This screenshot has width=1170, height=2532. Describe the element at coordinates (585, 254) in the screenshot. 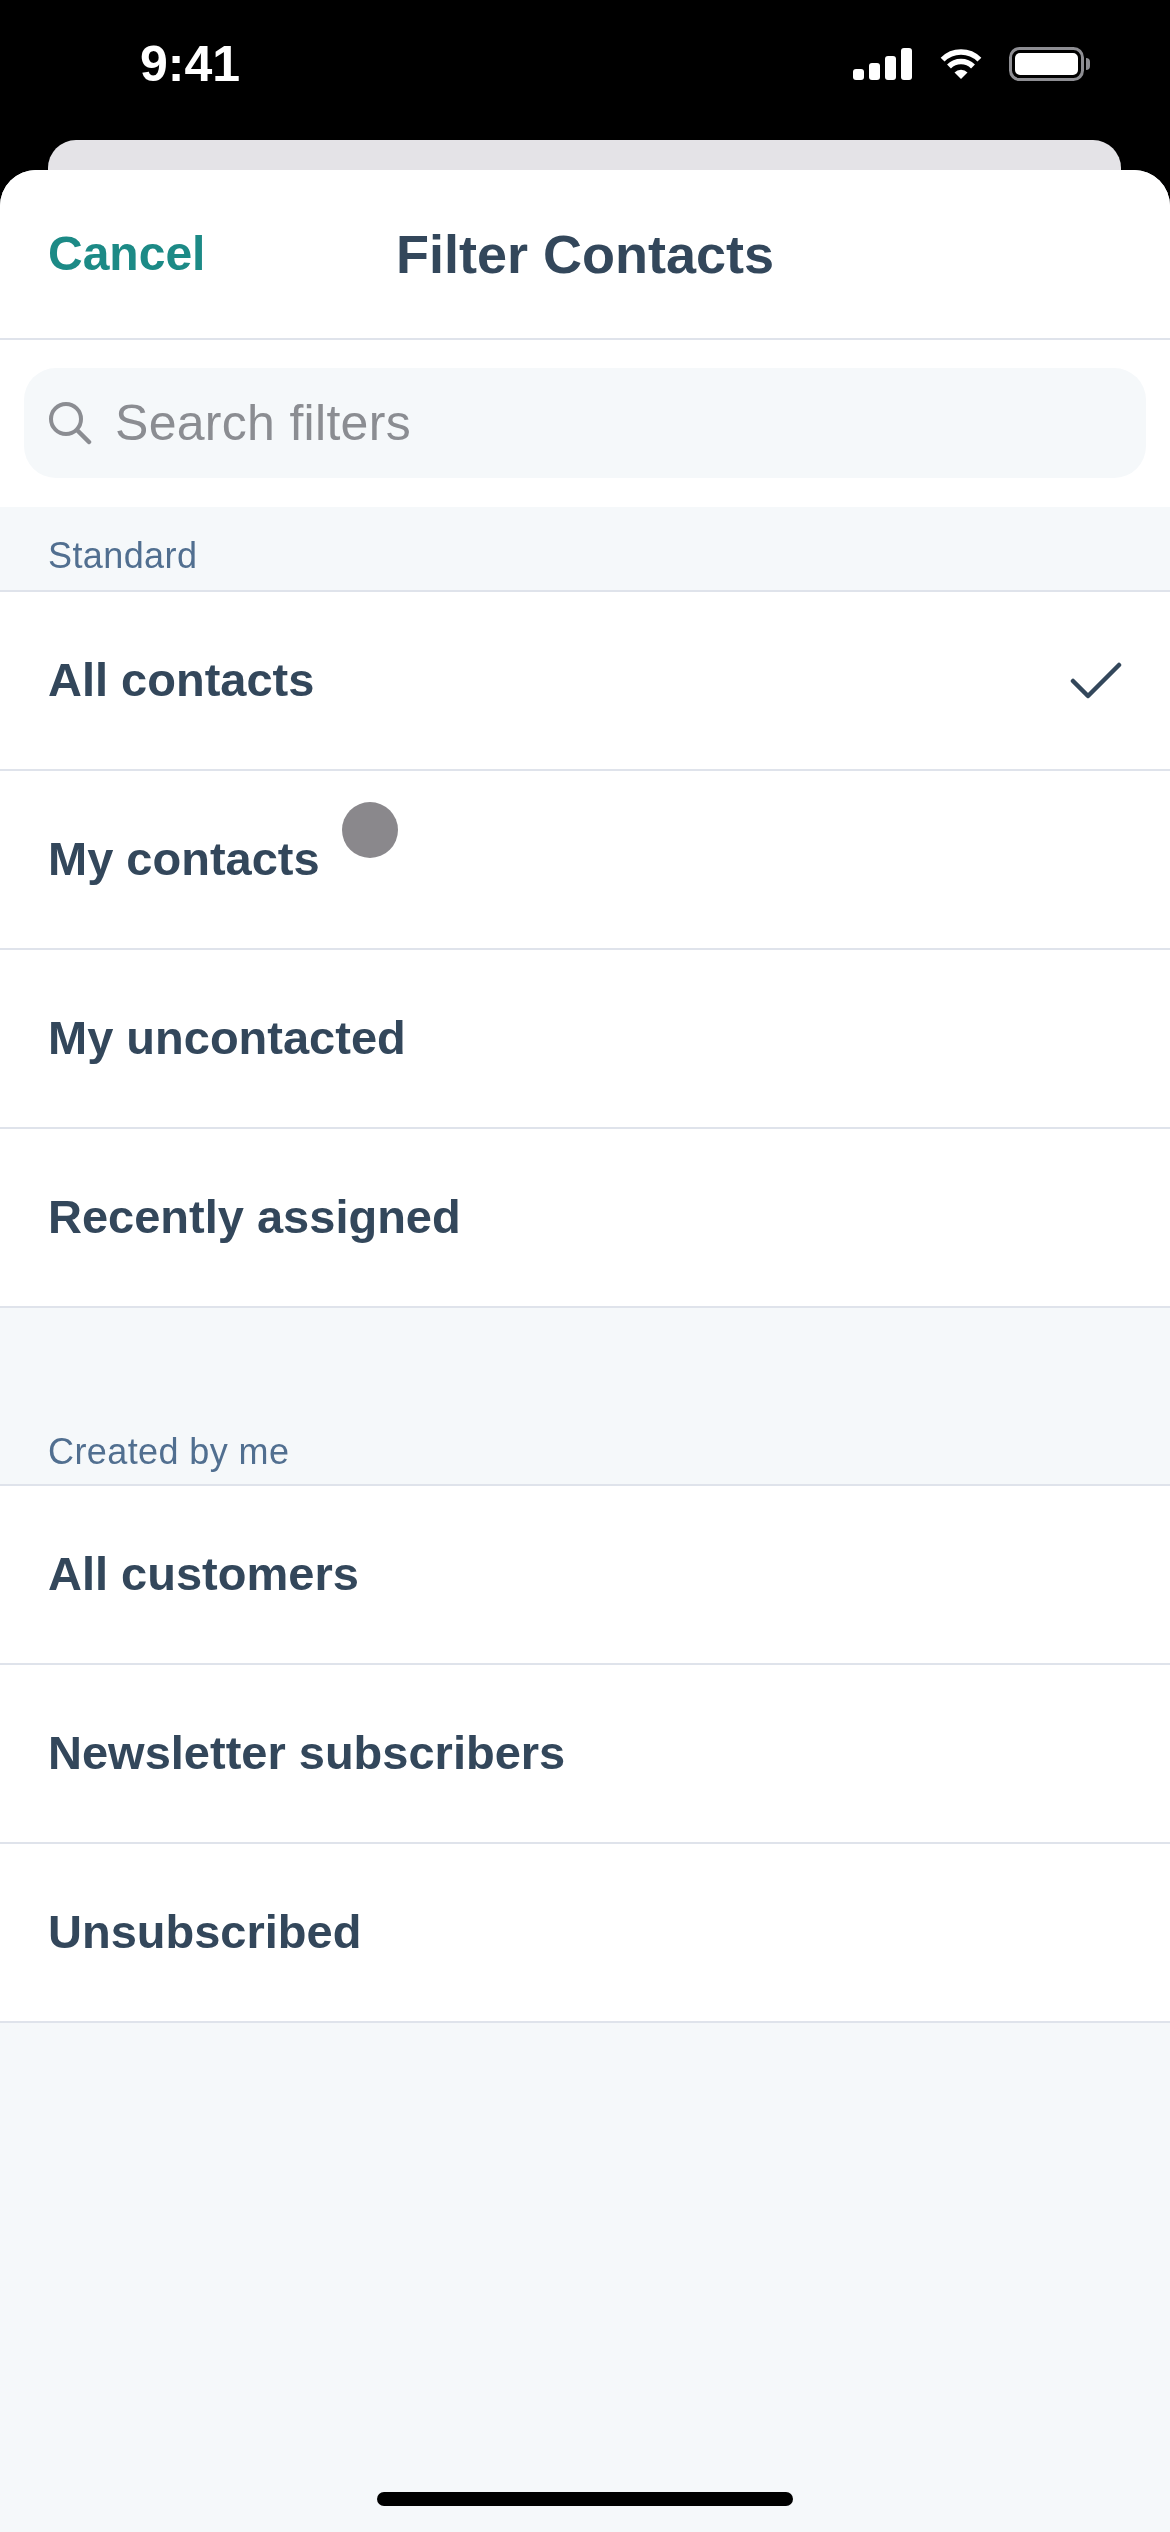

I see `sheet-title: Filter Contacts` at that location.